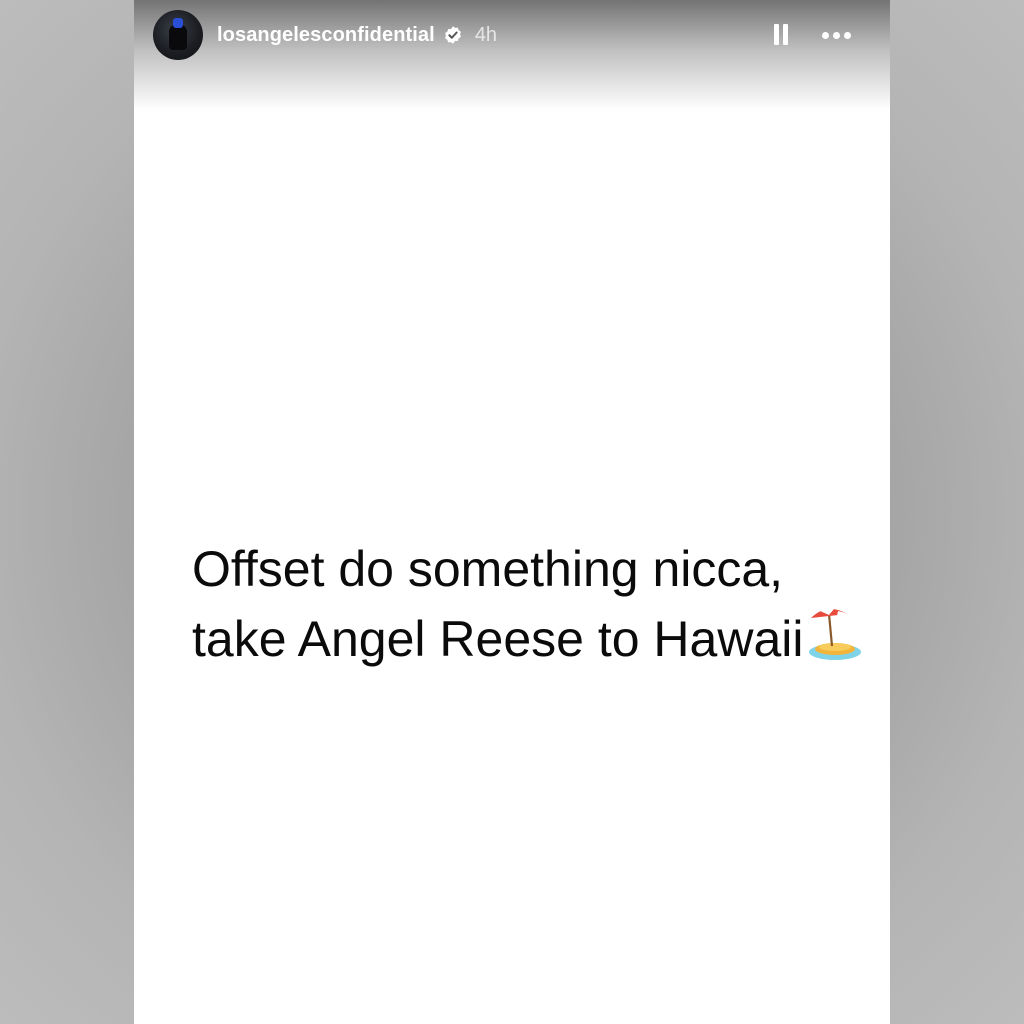 This screenshot has height=1024, width=1024. Describe the element at coordinates (781, 35) in the screenshot. I see `pause-icon` at that location.